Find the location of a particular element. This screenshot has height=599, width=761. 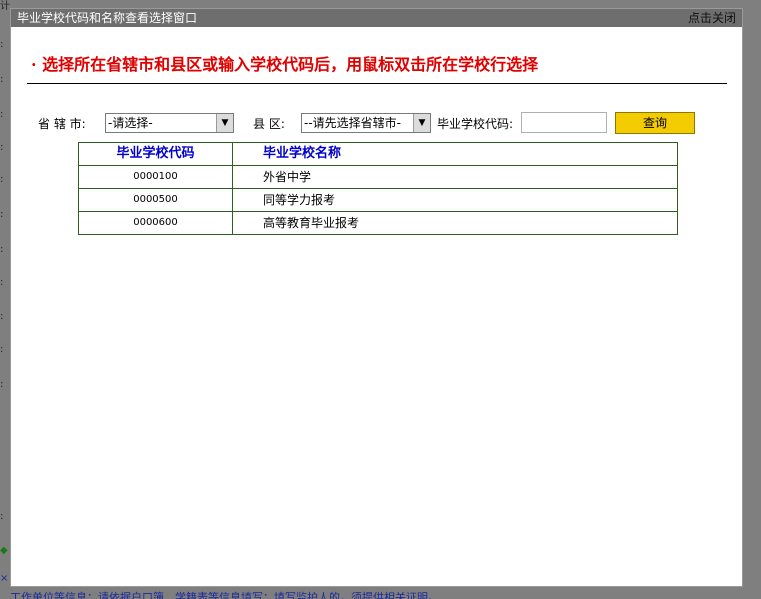

instruction-text: · 选择所在省辖市和县区或输入学校代码后，用鼠标双击所在学校行选择 is located at coordinates (285, 64).